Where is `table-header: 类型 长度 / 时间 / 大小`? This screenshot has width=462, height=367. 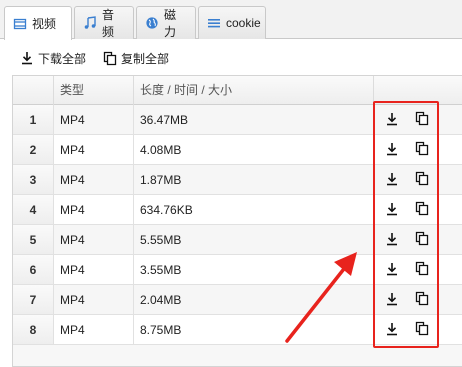
table-header: 类型 长度 / 时间 / 大小 is located at coordinates (237, 90).